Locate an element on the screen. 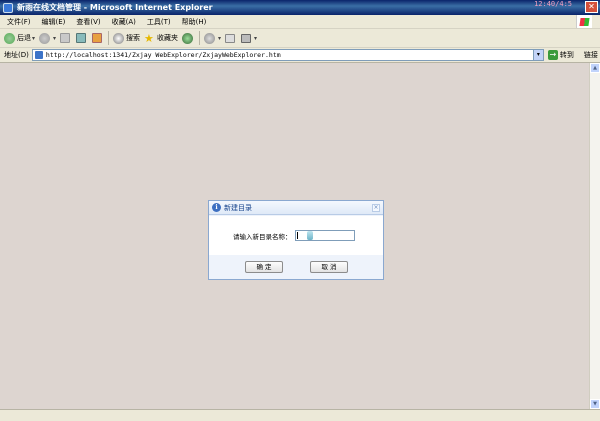 The height and width of the screenshot is (421, 600). favorites-button: ★ 收藏夹 is located at coordinates (161, 38).